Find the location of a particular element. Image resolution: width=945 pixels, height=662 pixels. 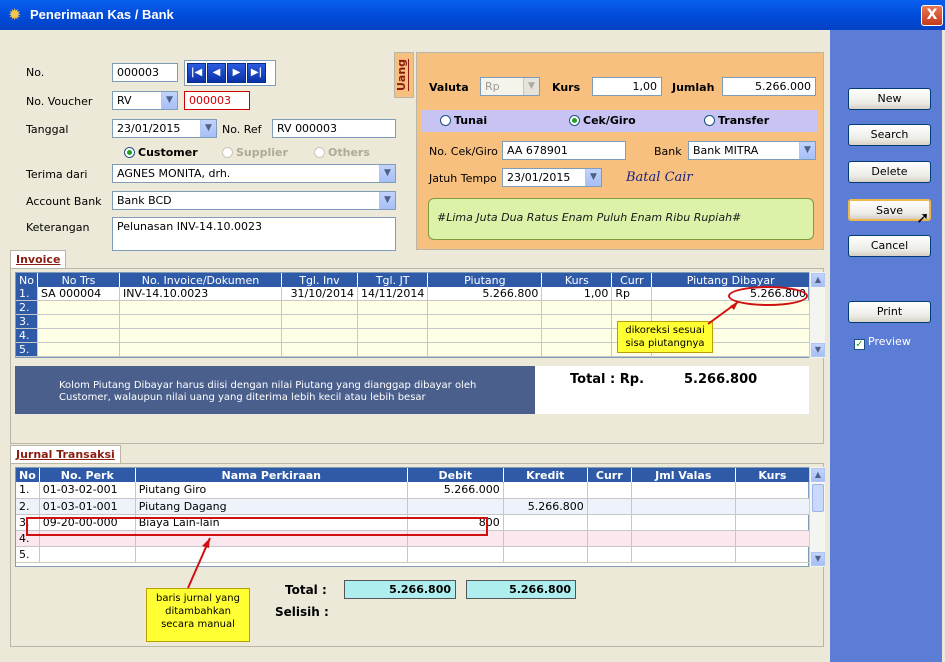

radio-tunai: Tunai is located at coordinates (463, 120).